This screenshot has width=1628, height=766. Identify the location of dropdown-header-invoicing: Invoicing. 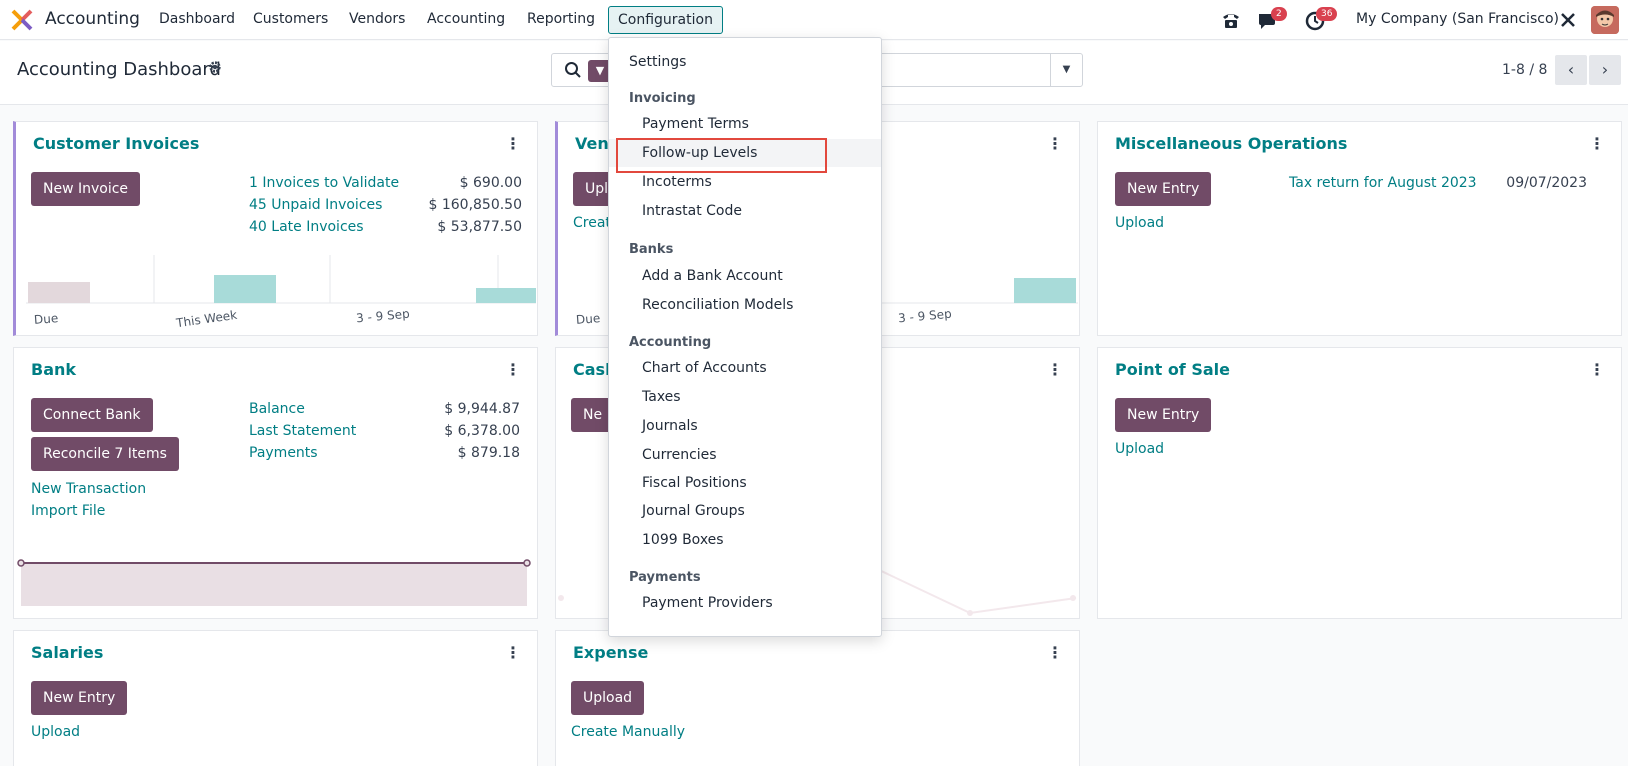
(662, 98).